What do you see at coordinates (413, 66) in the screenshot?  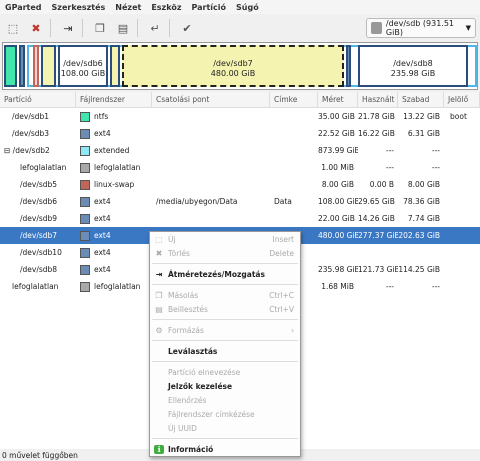 I see `segment-sdb8: /dev/sdb8 235.98 GiB` at bounding box center [413, 66].